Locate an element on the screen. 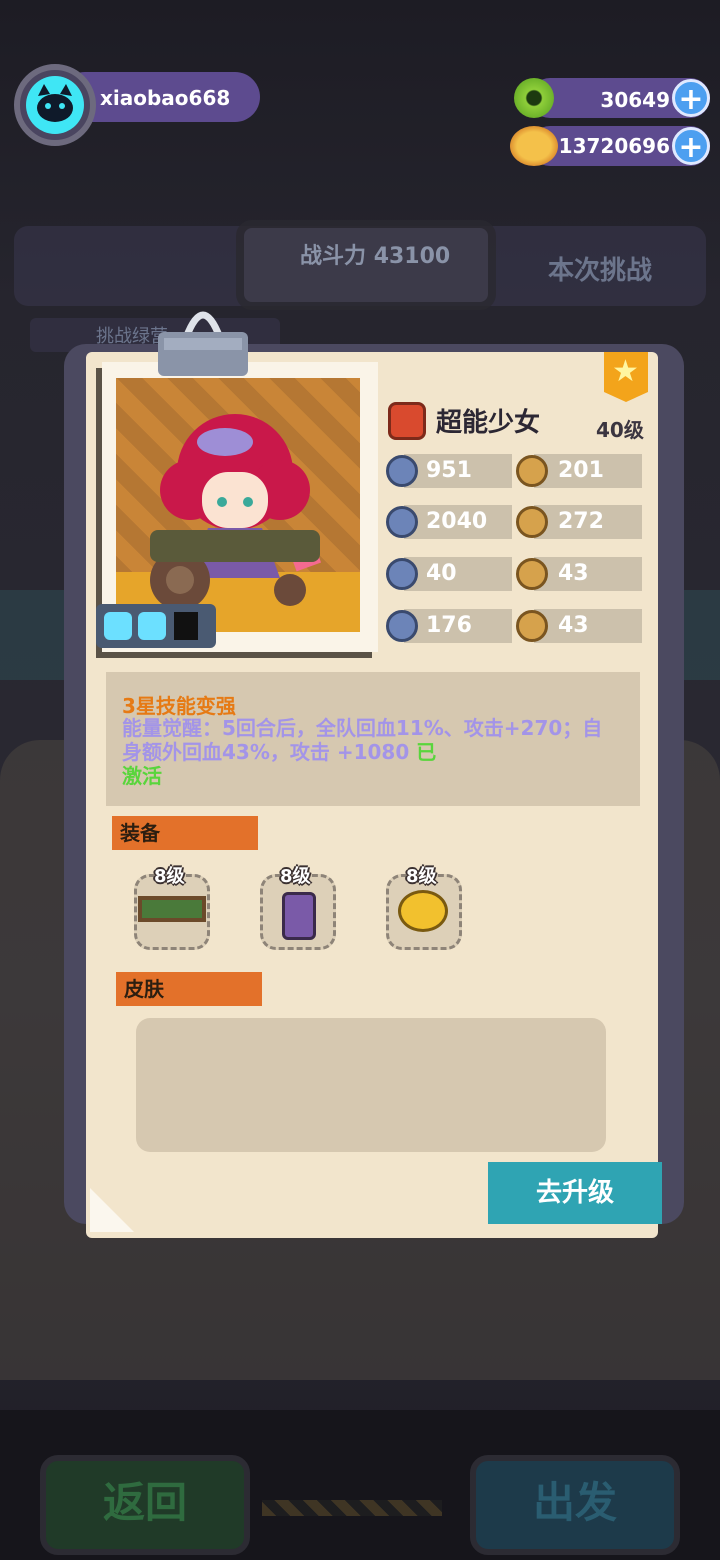  upgrade-button: 去升级 is located at coordinates (575, 1193).